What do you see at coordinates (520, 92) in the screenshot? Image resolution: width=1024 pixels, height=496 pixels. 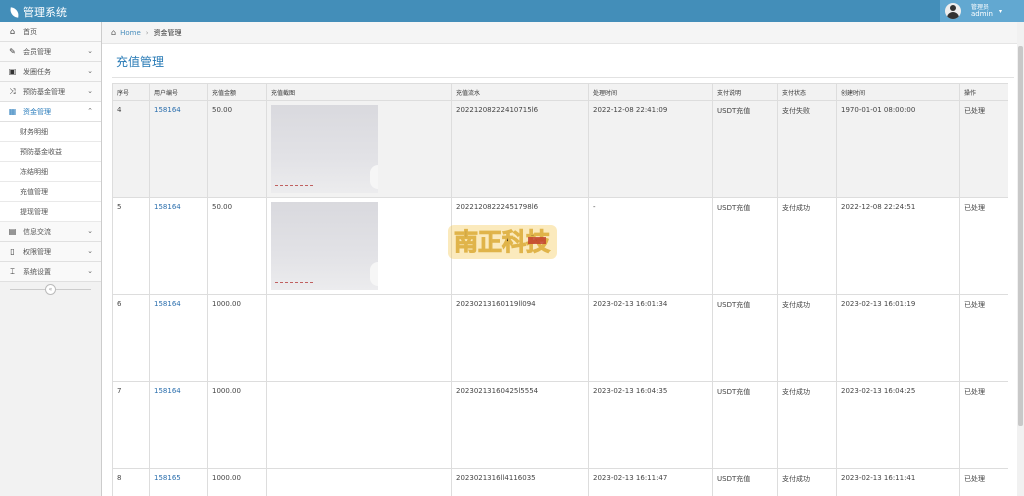 I see `column-header: 充值流水` at bounding box center [520, 92].